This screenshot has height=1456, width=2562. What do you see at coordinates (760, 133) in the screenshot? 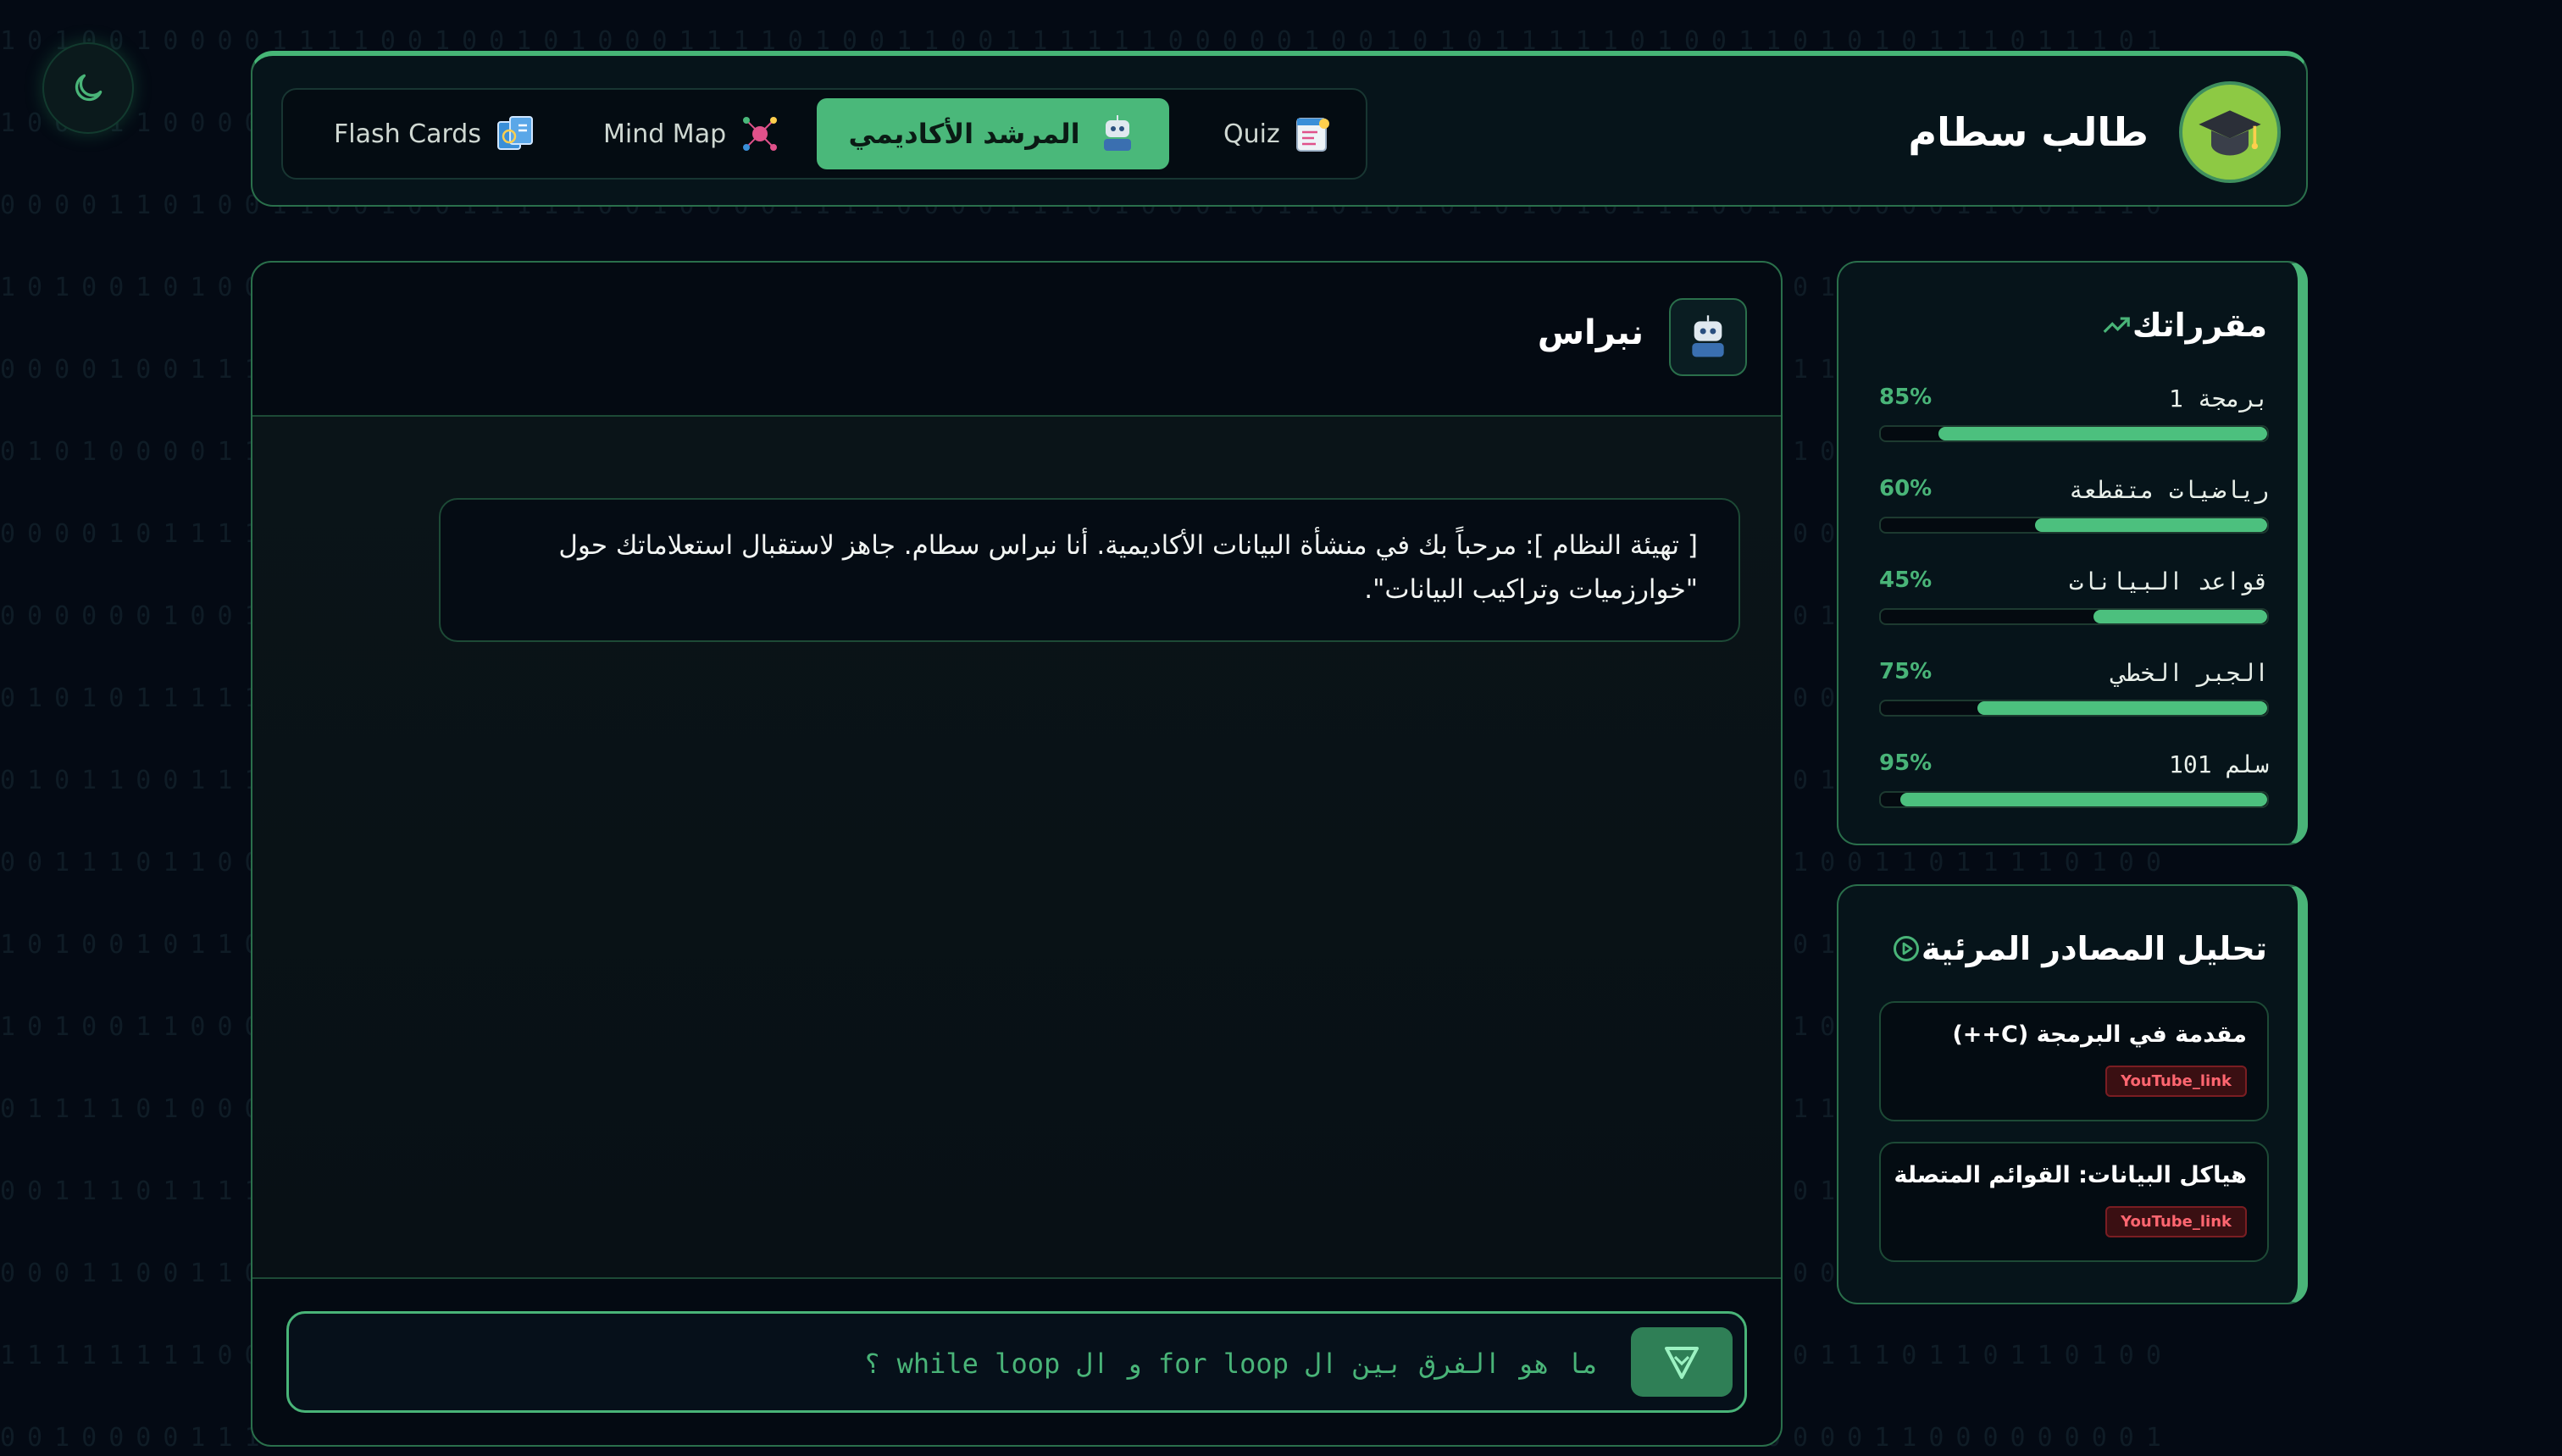
I see `mind-map-icon` at bounding box center [760, 133].